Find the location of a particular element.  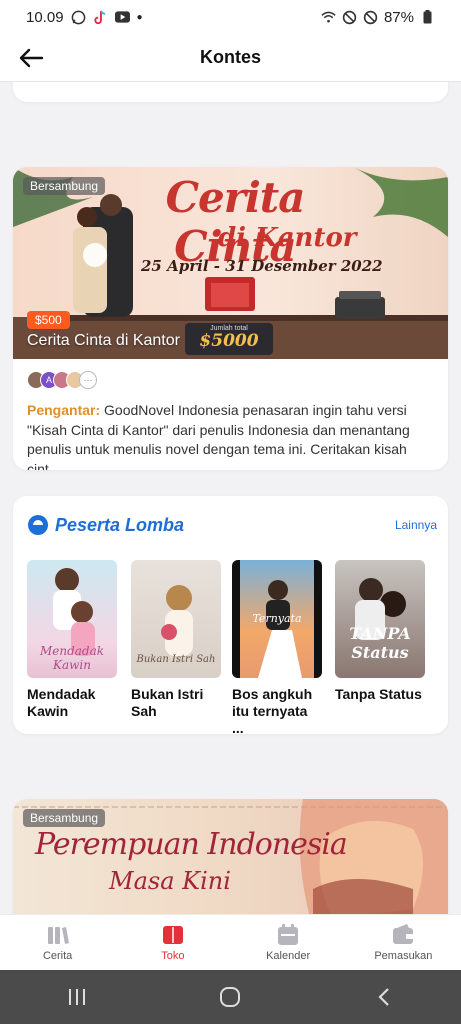

system-back-button is located at coordinates (384, 997).